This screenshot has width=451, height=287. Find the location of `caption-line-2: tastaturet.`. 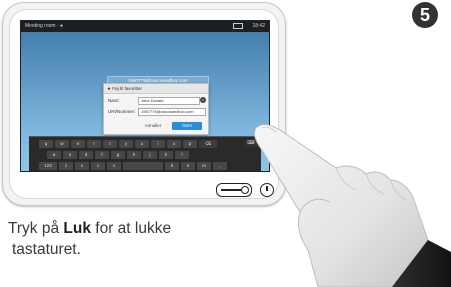

caption-line-2: tastaturet. is located at coordinates (46, 249).